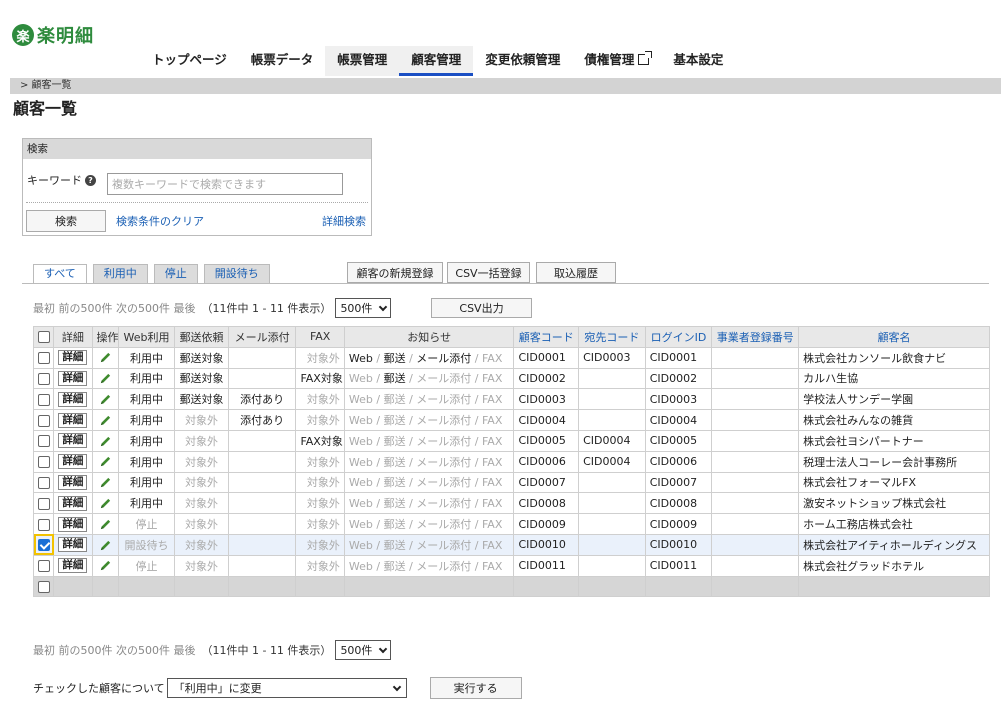  What do you see at coordinates (522, 61) in the screenshot?
I see `nav-change-request: 変更依頼管理` at bounding box center [522, 61].